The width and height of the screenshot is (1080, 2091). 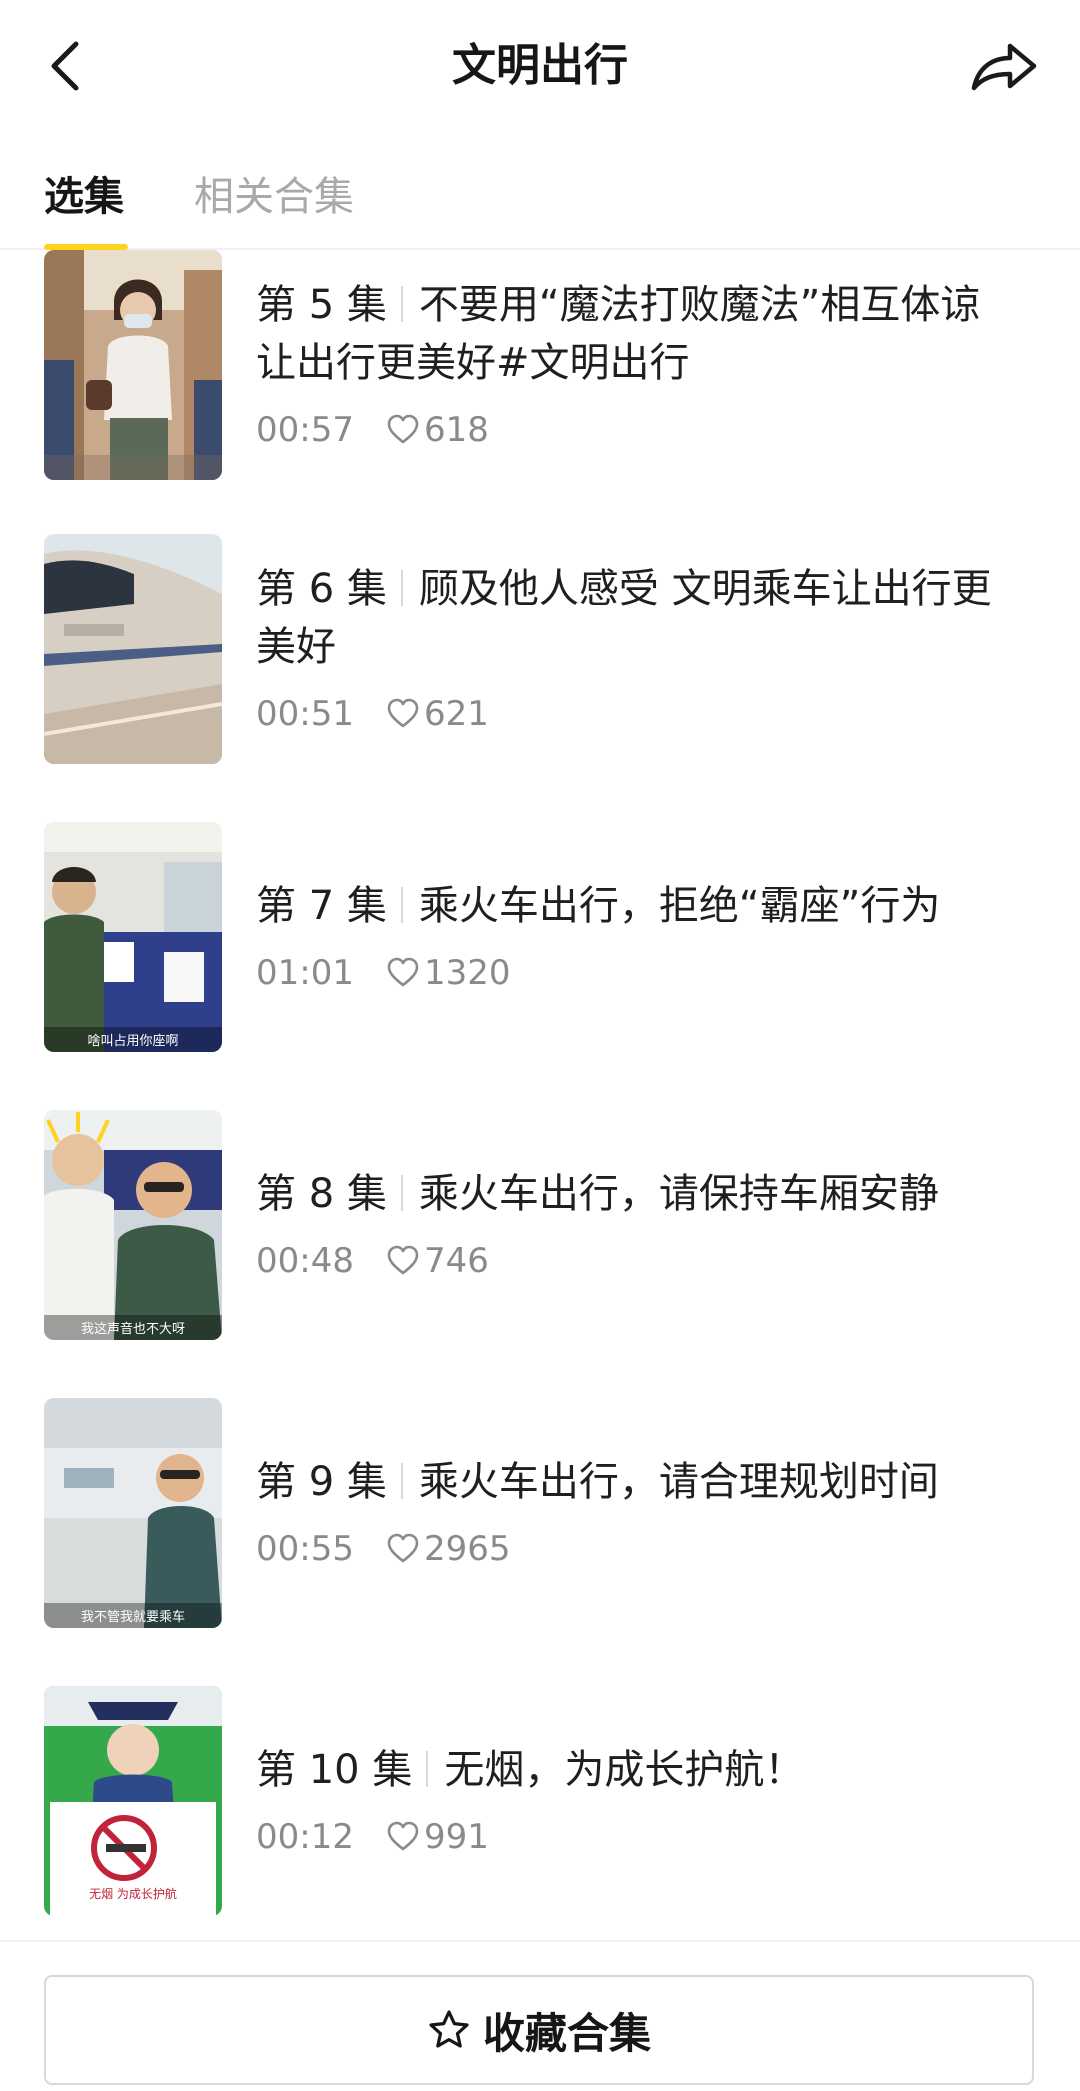 I want to click on no-smoking-sign-thumbnail: 无烟 为成长护航, so click(x=133, y=1801).